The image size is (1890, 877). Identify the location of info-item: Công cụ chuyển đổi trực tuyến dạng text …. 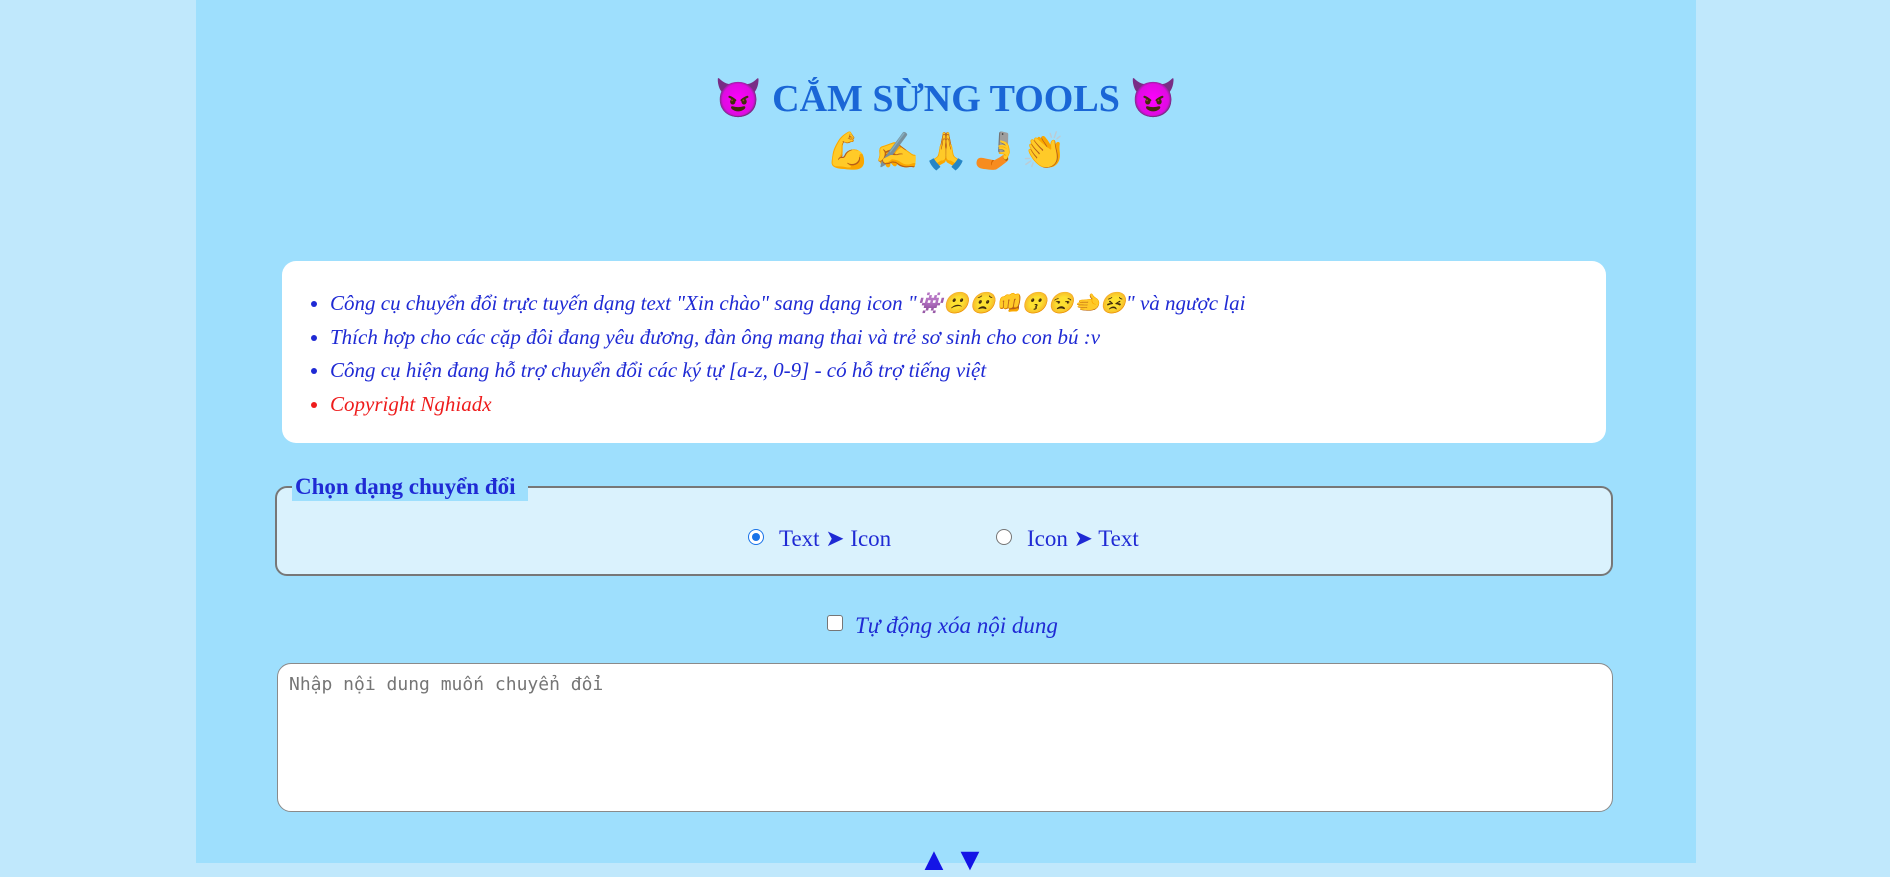
(968, 304).